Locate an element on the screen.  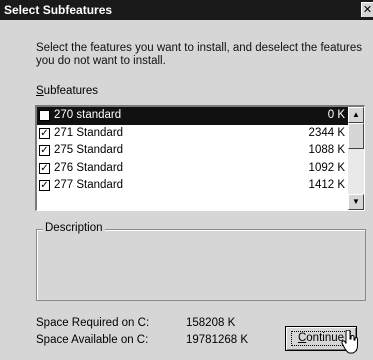
arrow-up-icon: ▲ is located at coordinates (356, 114).